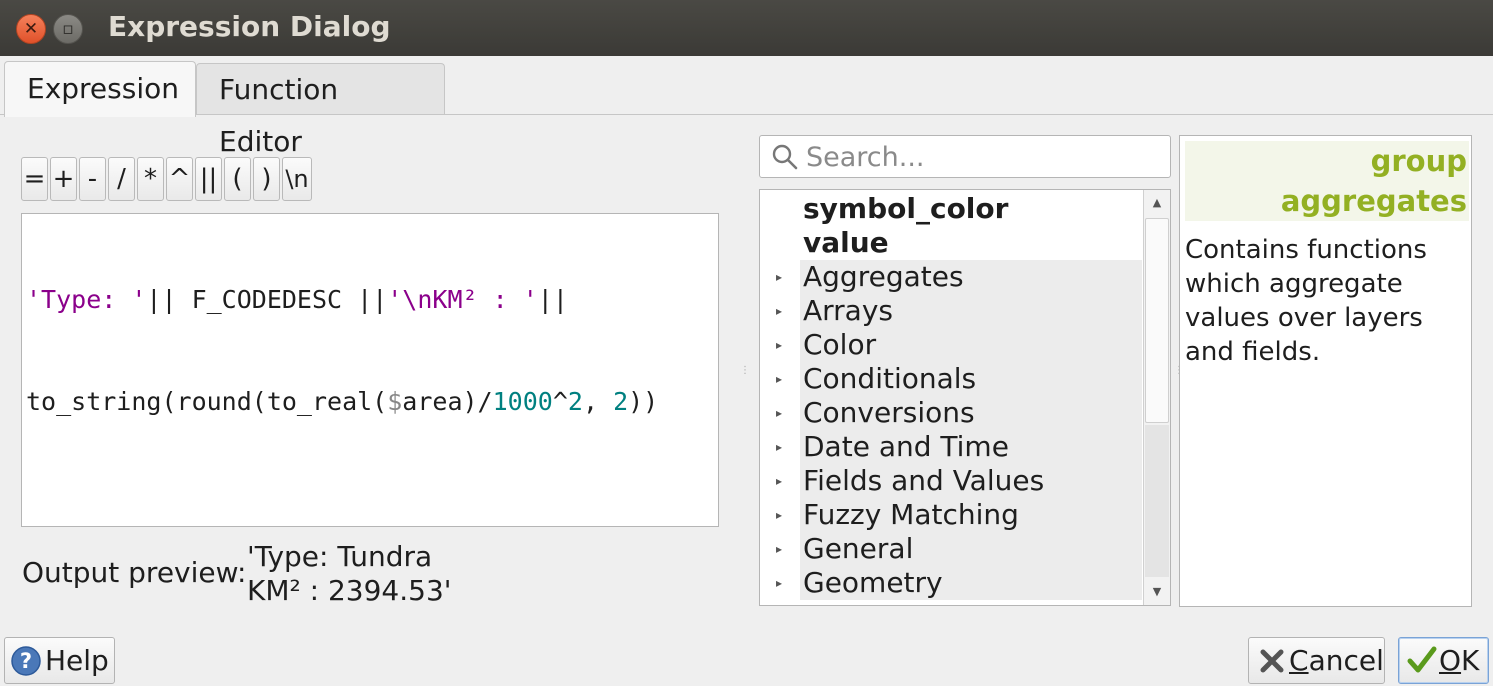 Image resolution: width=1493 pixels, height=686 pixels. What do you see at coordinates (846, 242) in the screenshot?
I see `tree-item-label: value` at bounding box center [846, 242].